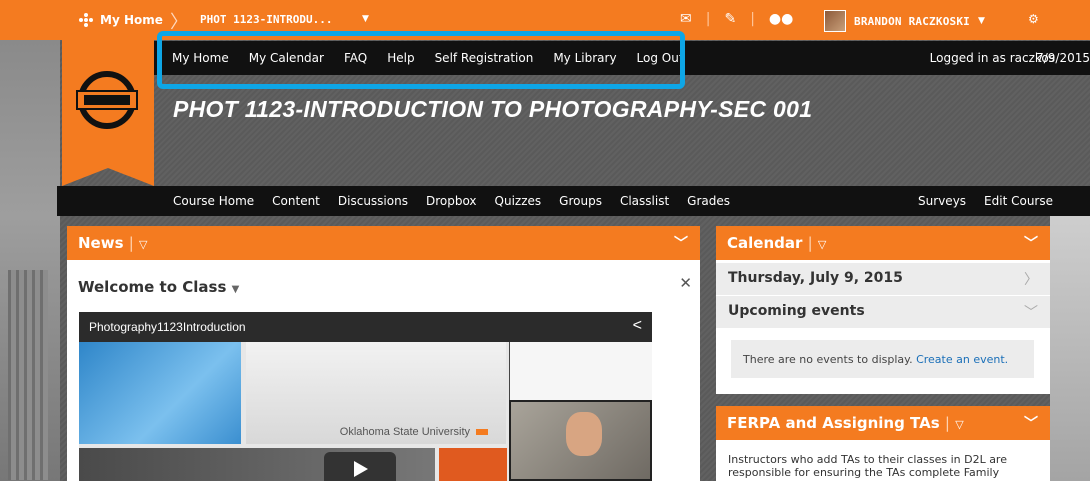 This screenshot has height=481, width=1090. Describe the element at coordinates (828, 359) in the screenshot. I see `no-events-text: There are no events to display.` at that location.